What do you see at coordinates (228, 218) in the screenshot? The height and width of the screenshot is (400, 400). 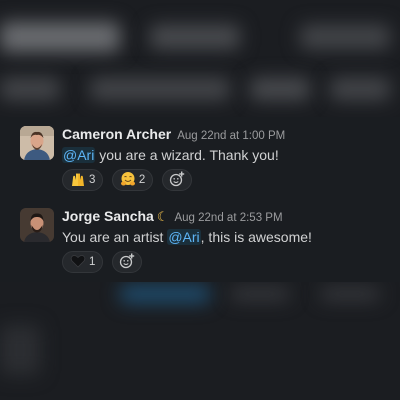 I see `timestamp: Aug 22nd at 2:53 PM` at bounding box center [228, 218].